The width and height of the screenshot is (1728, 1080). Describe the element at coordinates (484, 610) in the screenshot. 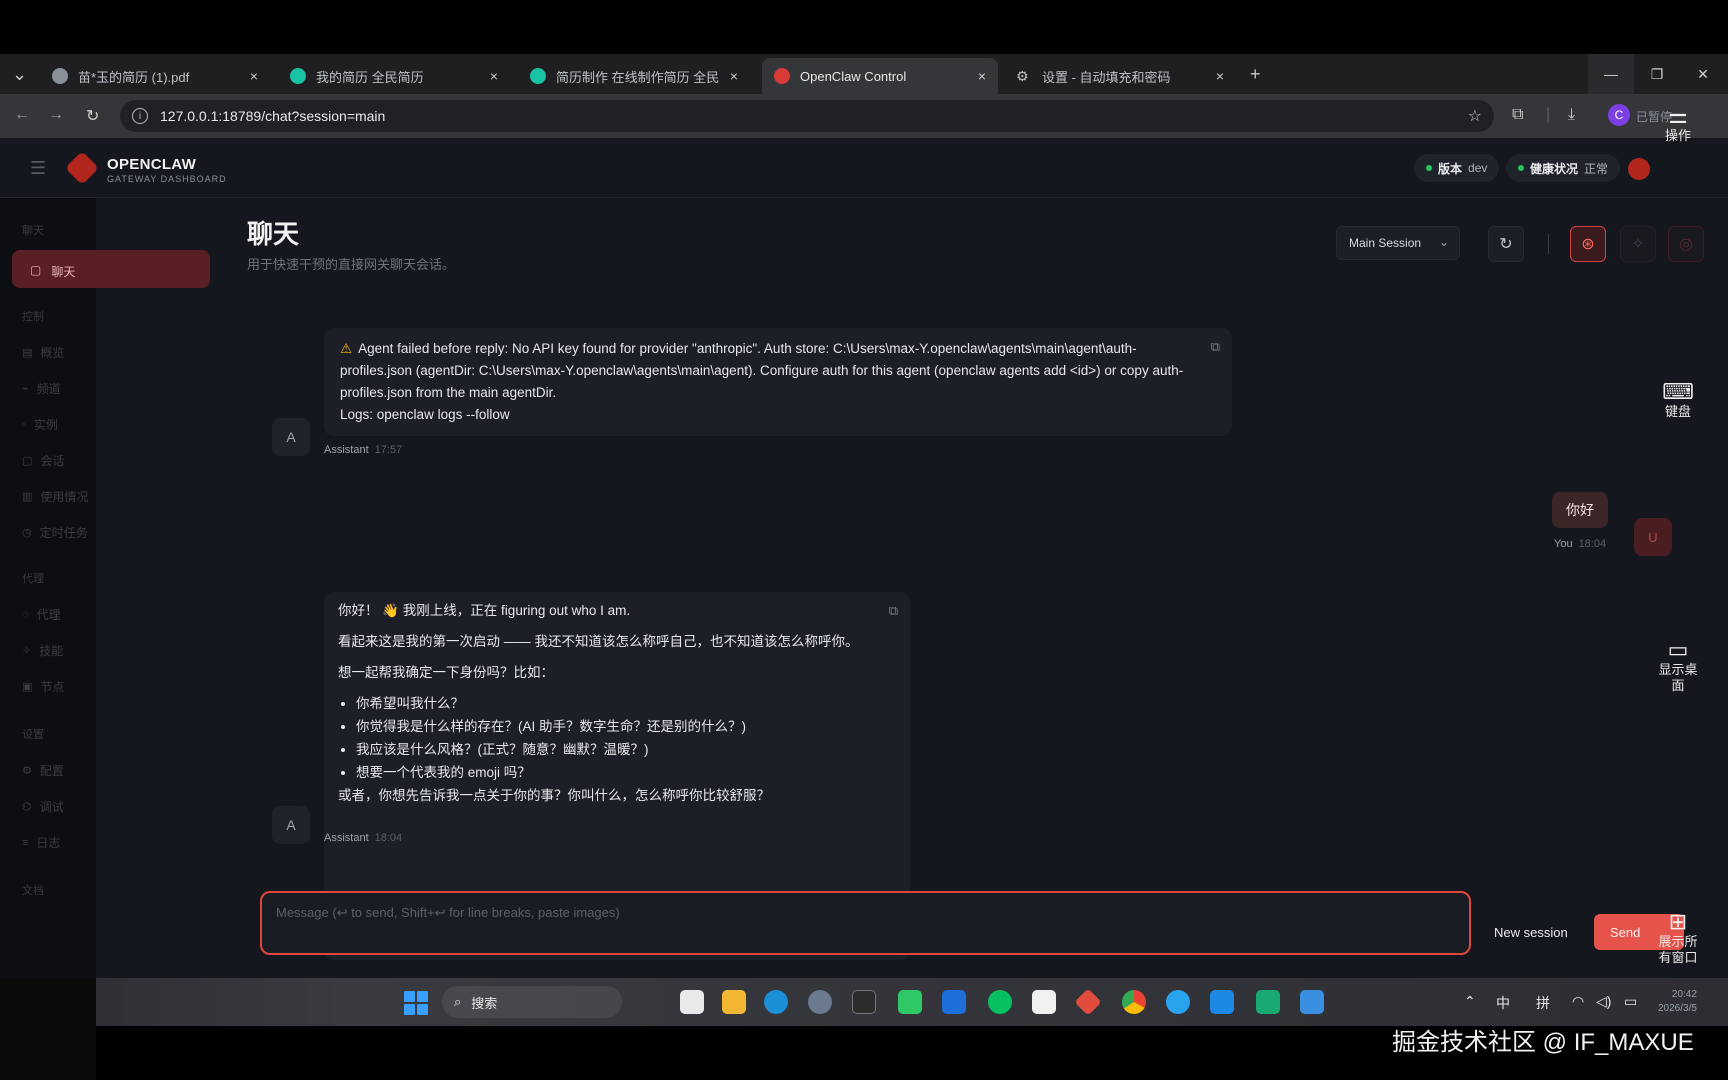

I see `greeting-line: 你好！ 👋 我刚上线，正在 figuring out who I am.` at that location.